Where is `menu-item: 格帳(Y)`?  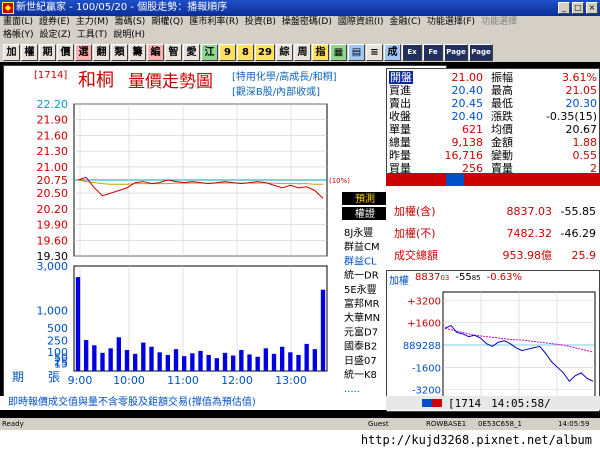 menu-item: 格帳(Y) is located at coordinates (18, 35).